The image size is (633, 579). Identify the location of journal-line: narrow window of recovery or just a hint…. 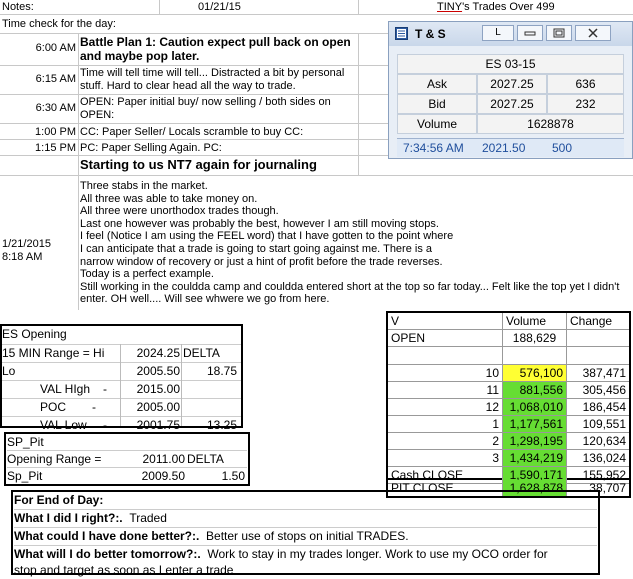
(261, 261).